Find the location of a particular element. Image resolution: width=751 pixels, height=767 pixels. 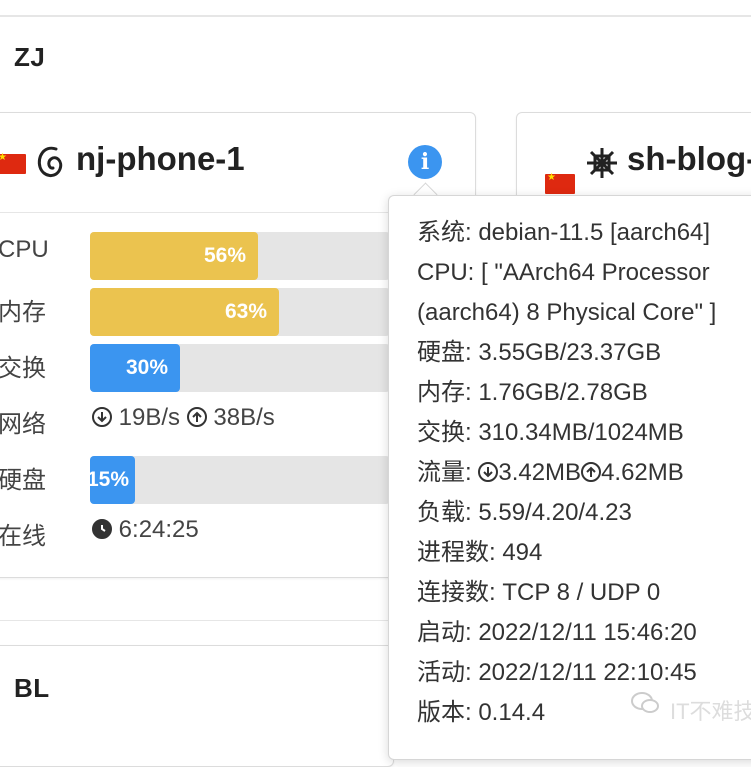

group-title-zj: ZJ is located at coordinates (30, 57).